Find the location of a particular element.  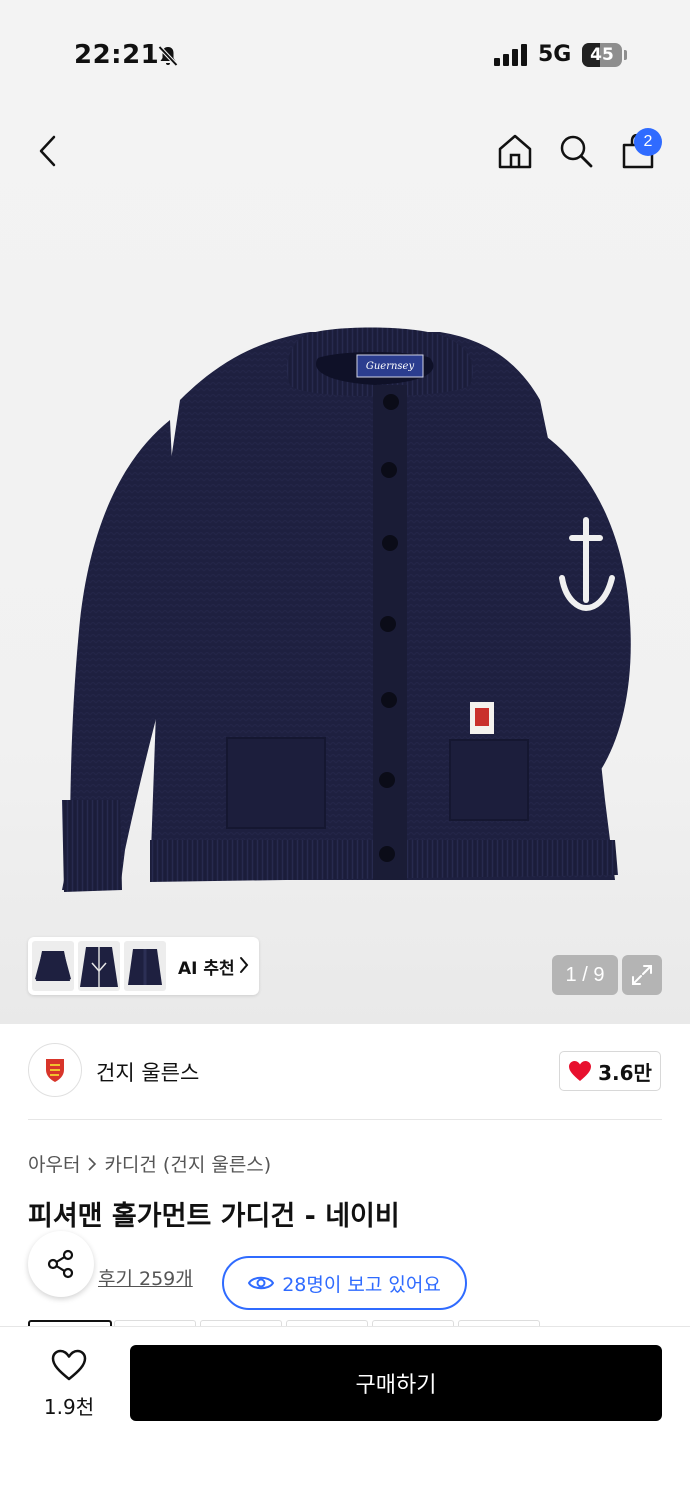

viewers-badge: 28명이 보고 있어요 is located at coordinates (344, 1283).